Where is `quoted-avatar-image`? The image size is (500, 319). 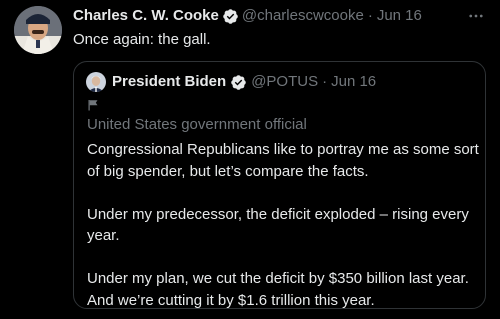 quoted-avatar-image is located at coordinates (96, 82).